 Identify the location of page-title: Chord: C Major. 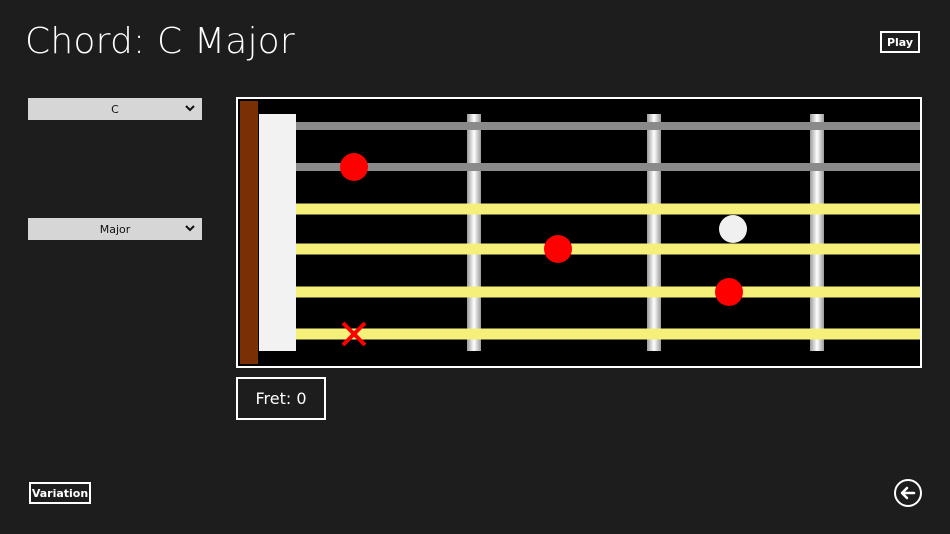
(160, 41).